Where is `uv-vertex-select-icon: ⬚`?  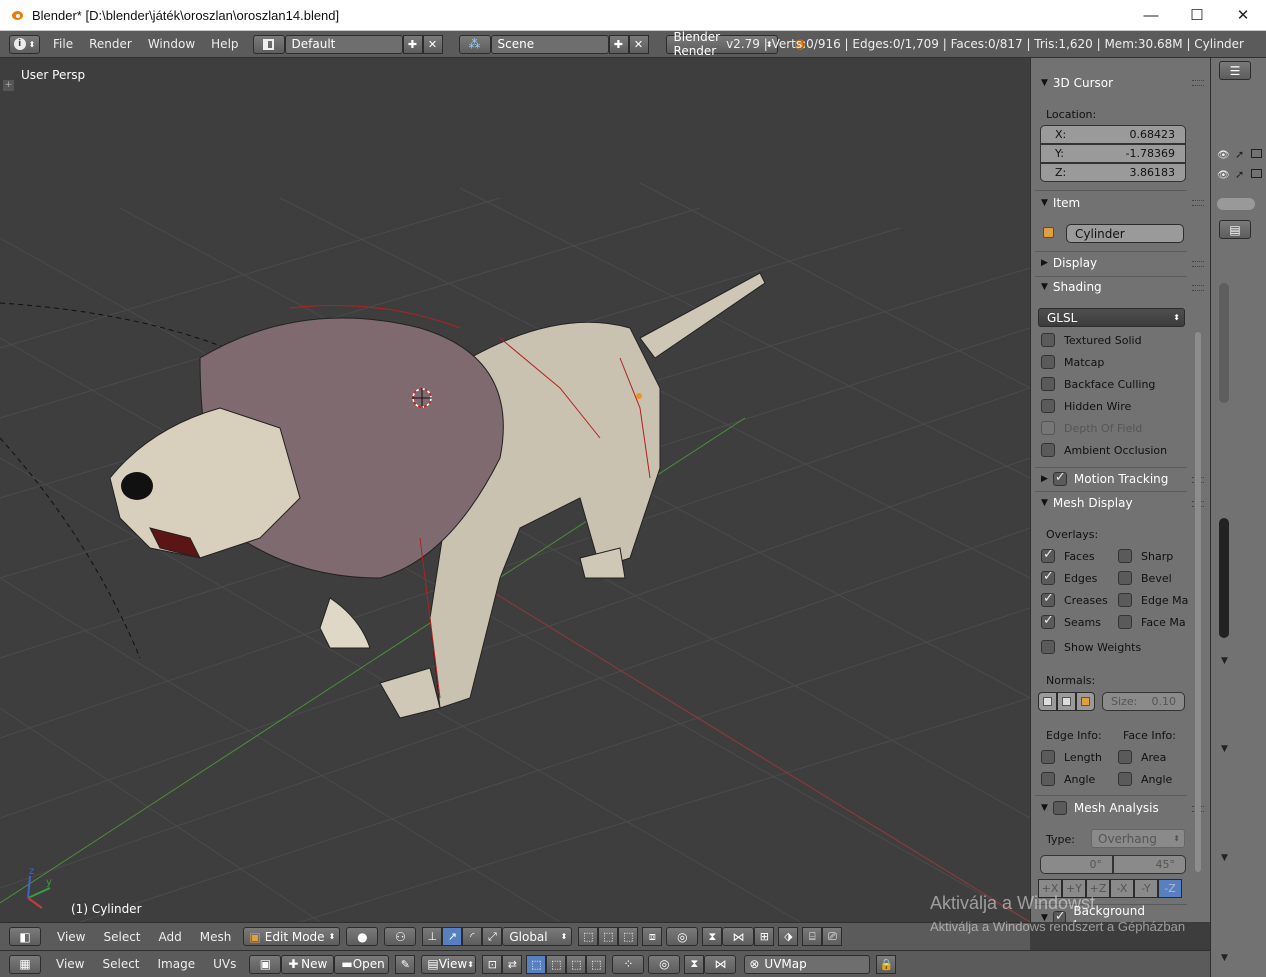 uv-vertex-select-icon: ⬚ is located at coordinates (536, 964).